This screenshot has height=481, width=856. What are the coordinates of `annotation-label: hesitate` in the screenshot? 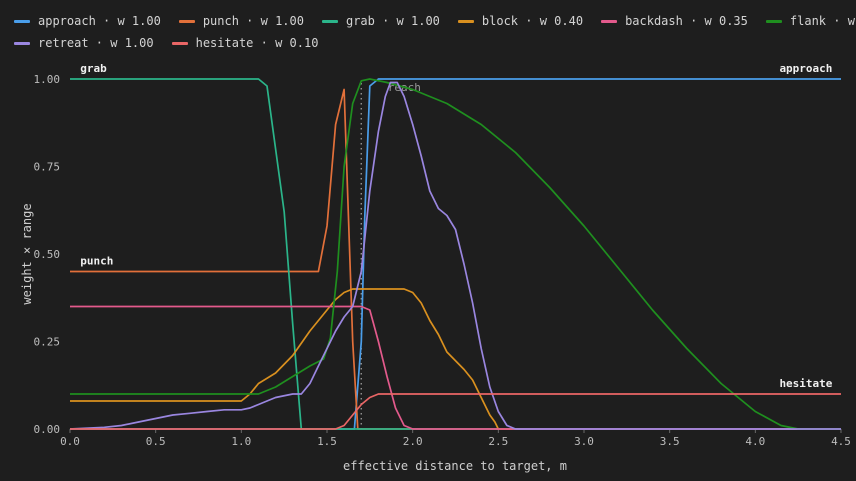 It's located at (805, 383).